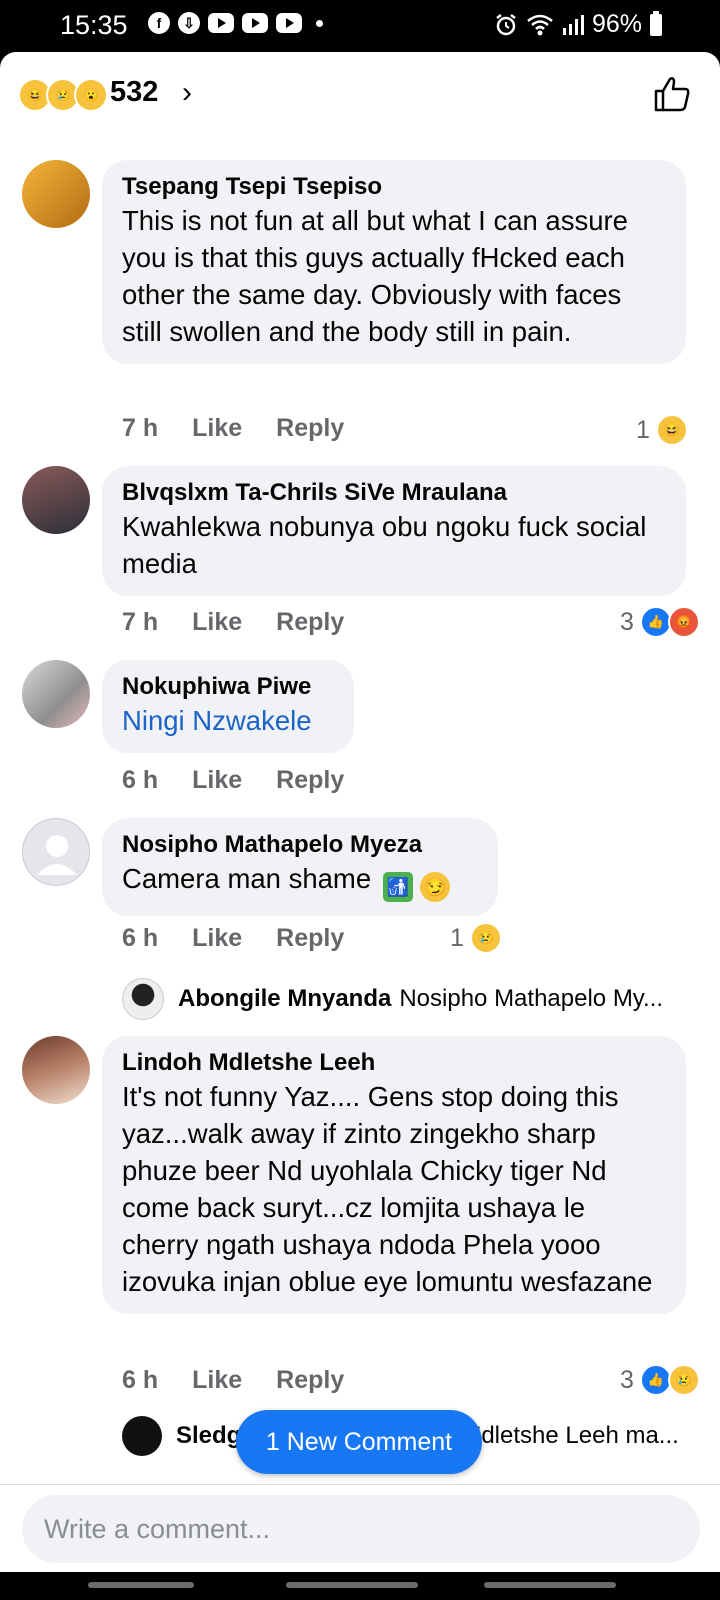  I want to click on system-icons: 96%, so click(578, 24).